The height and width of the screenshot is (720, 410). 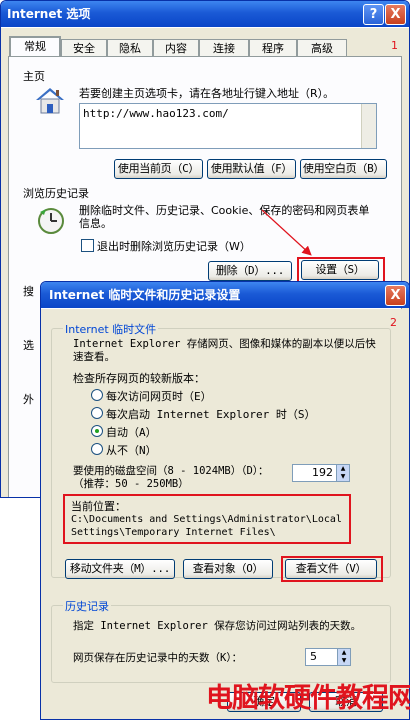 What do you see at coordinates (97, 431) in the screenshot?
I see `radio-automatic` at bounding box center [97, 431].